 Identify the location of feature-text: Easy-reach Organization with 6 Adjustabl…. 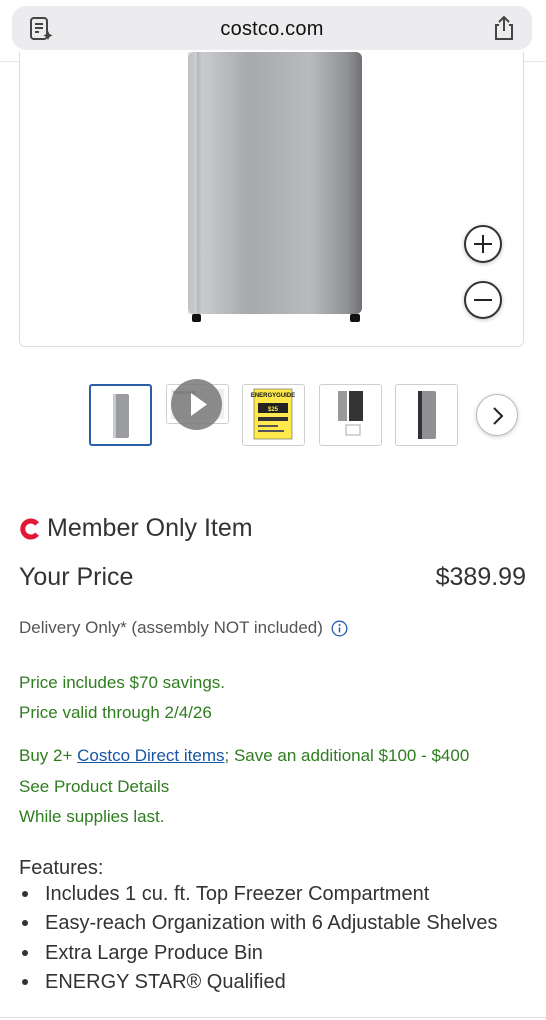
(271, 923).